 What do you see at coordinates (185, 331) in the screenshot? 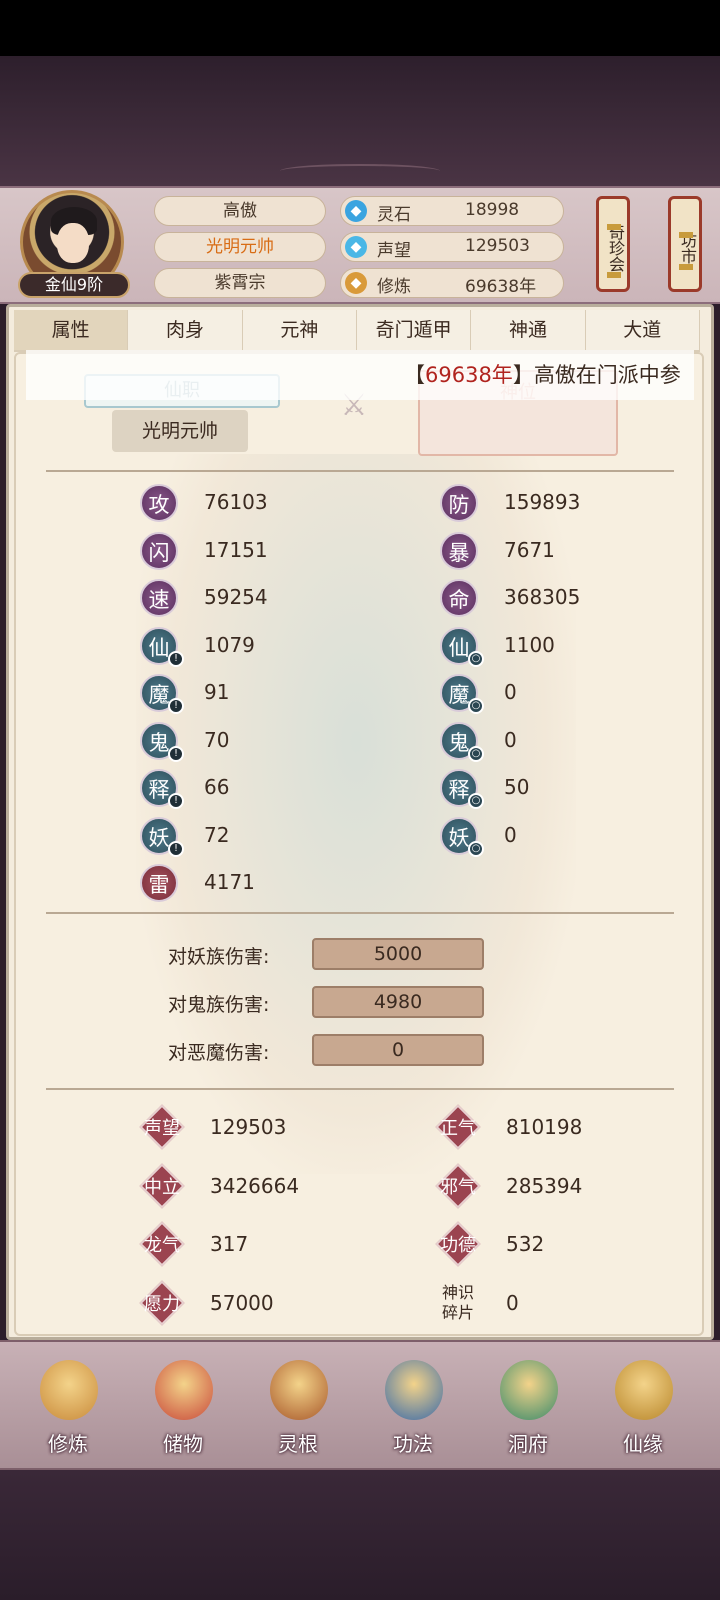
I see `tab-1: 肉身` at bounding box center [185, 331].